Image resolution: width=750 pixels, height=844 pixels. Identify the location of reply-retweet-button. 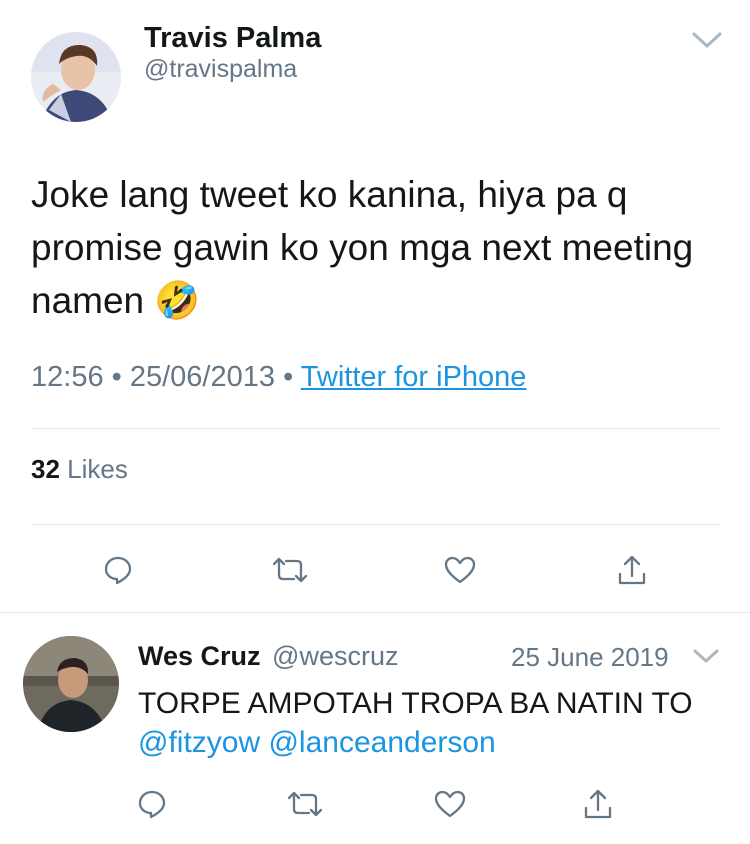
(305, 804).